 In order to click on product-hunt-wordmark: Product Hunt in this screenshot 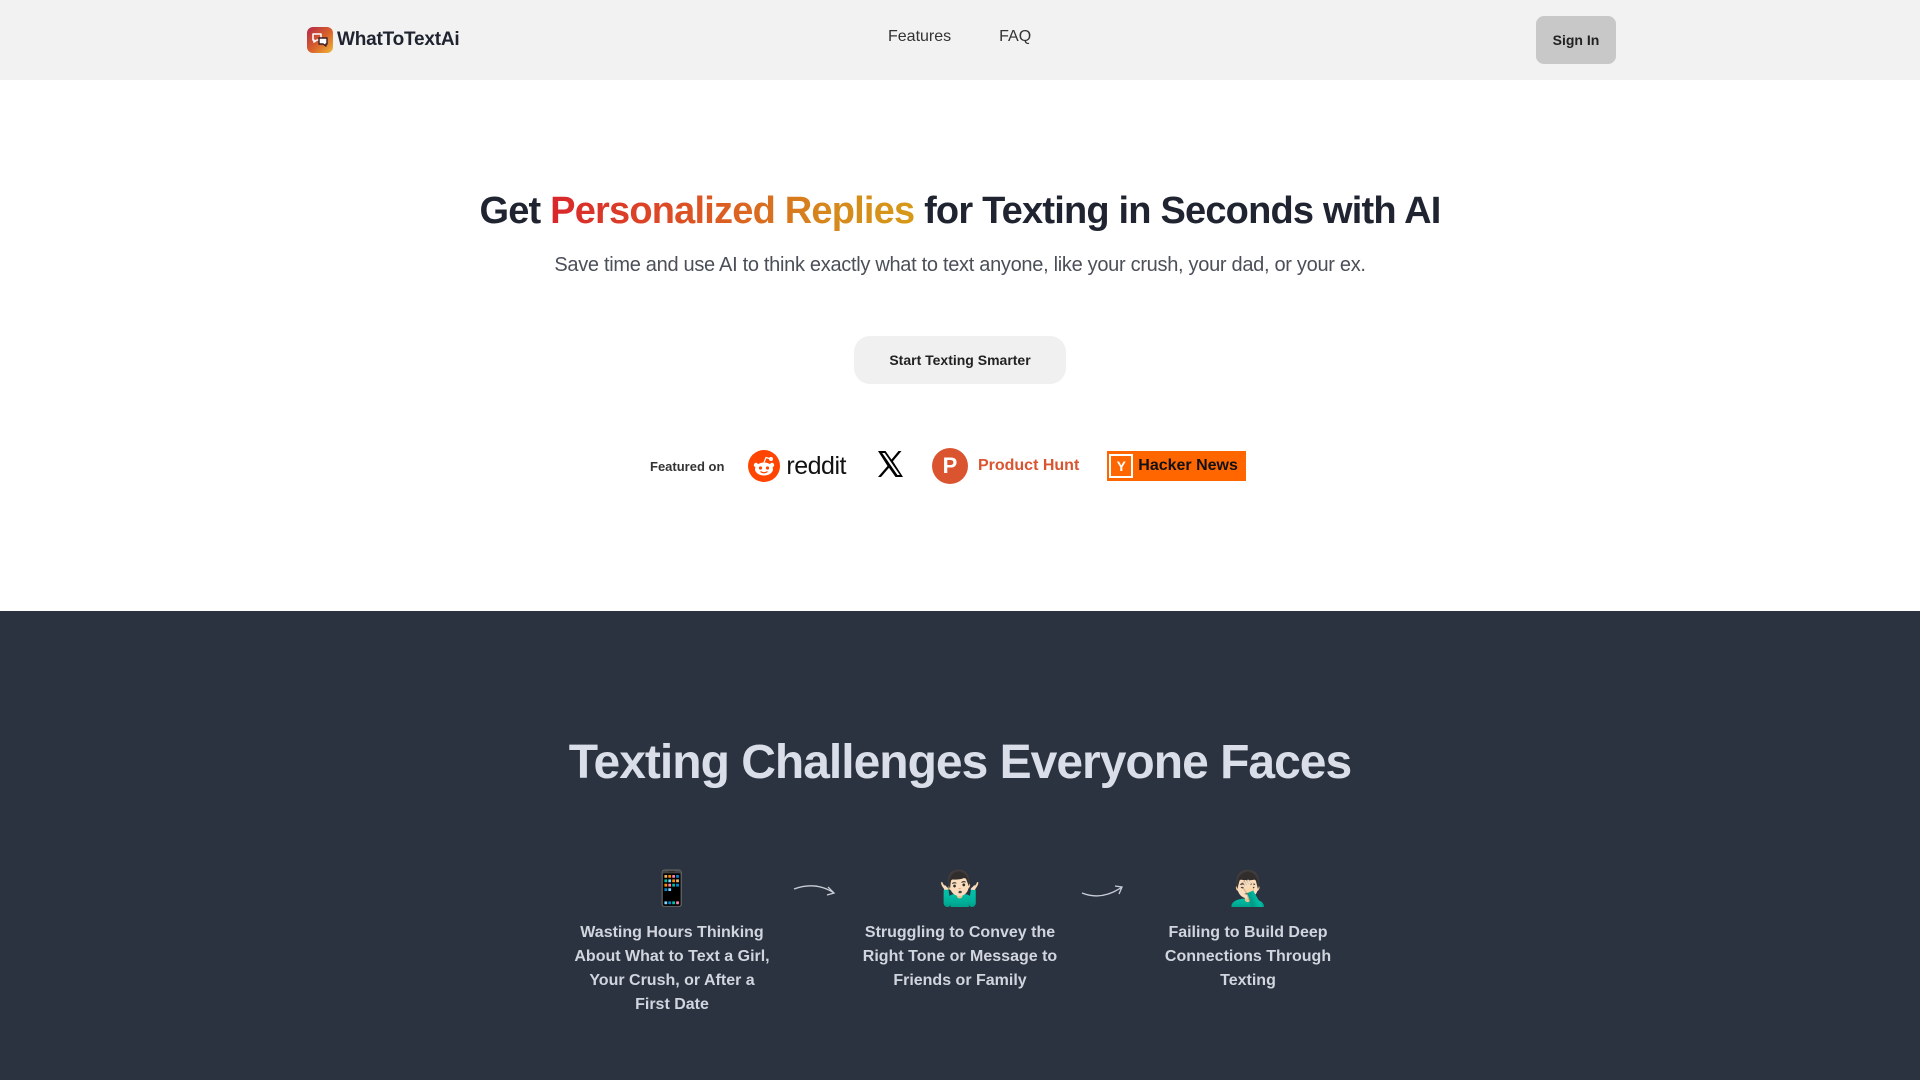, I will do `click(1028, 465)`.